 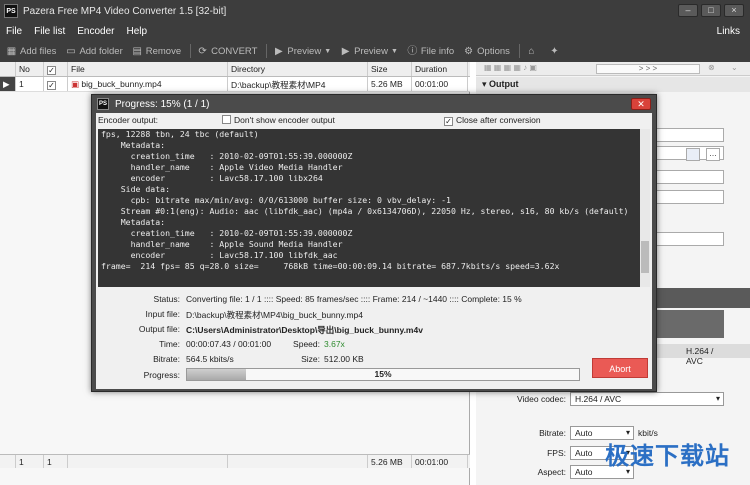 What do you see at coordinates (56, 69) in the screenshot?
I see `col-check: ✓` at bounding box center [56, 69].